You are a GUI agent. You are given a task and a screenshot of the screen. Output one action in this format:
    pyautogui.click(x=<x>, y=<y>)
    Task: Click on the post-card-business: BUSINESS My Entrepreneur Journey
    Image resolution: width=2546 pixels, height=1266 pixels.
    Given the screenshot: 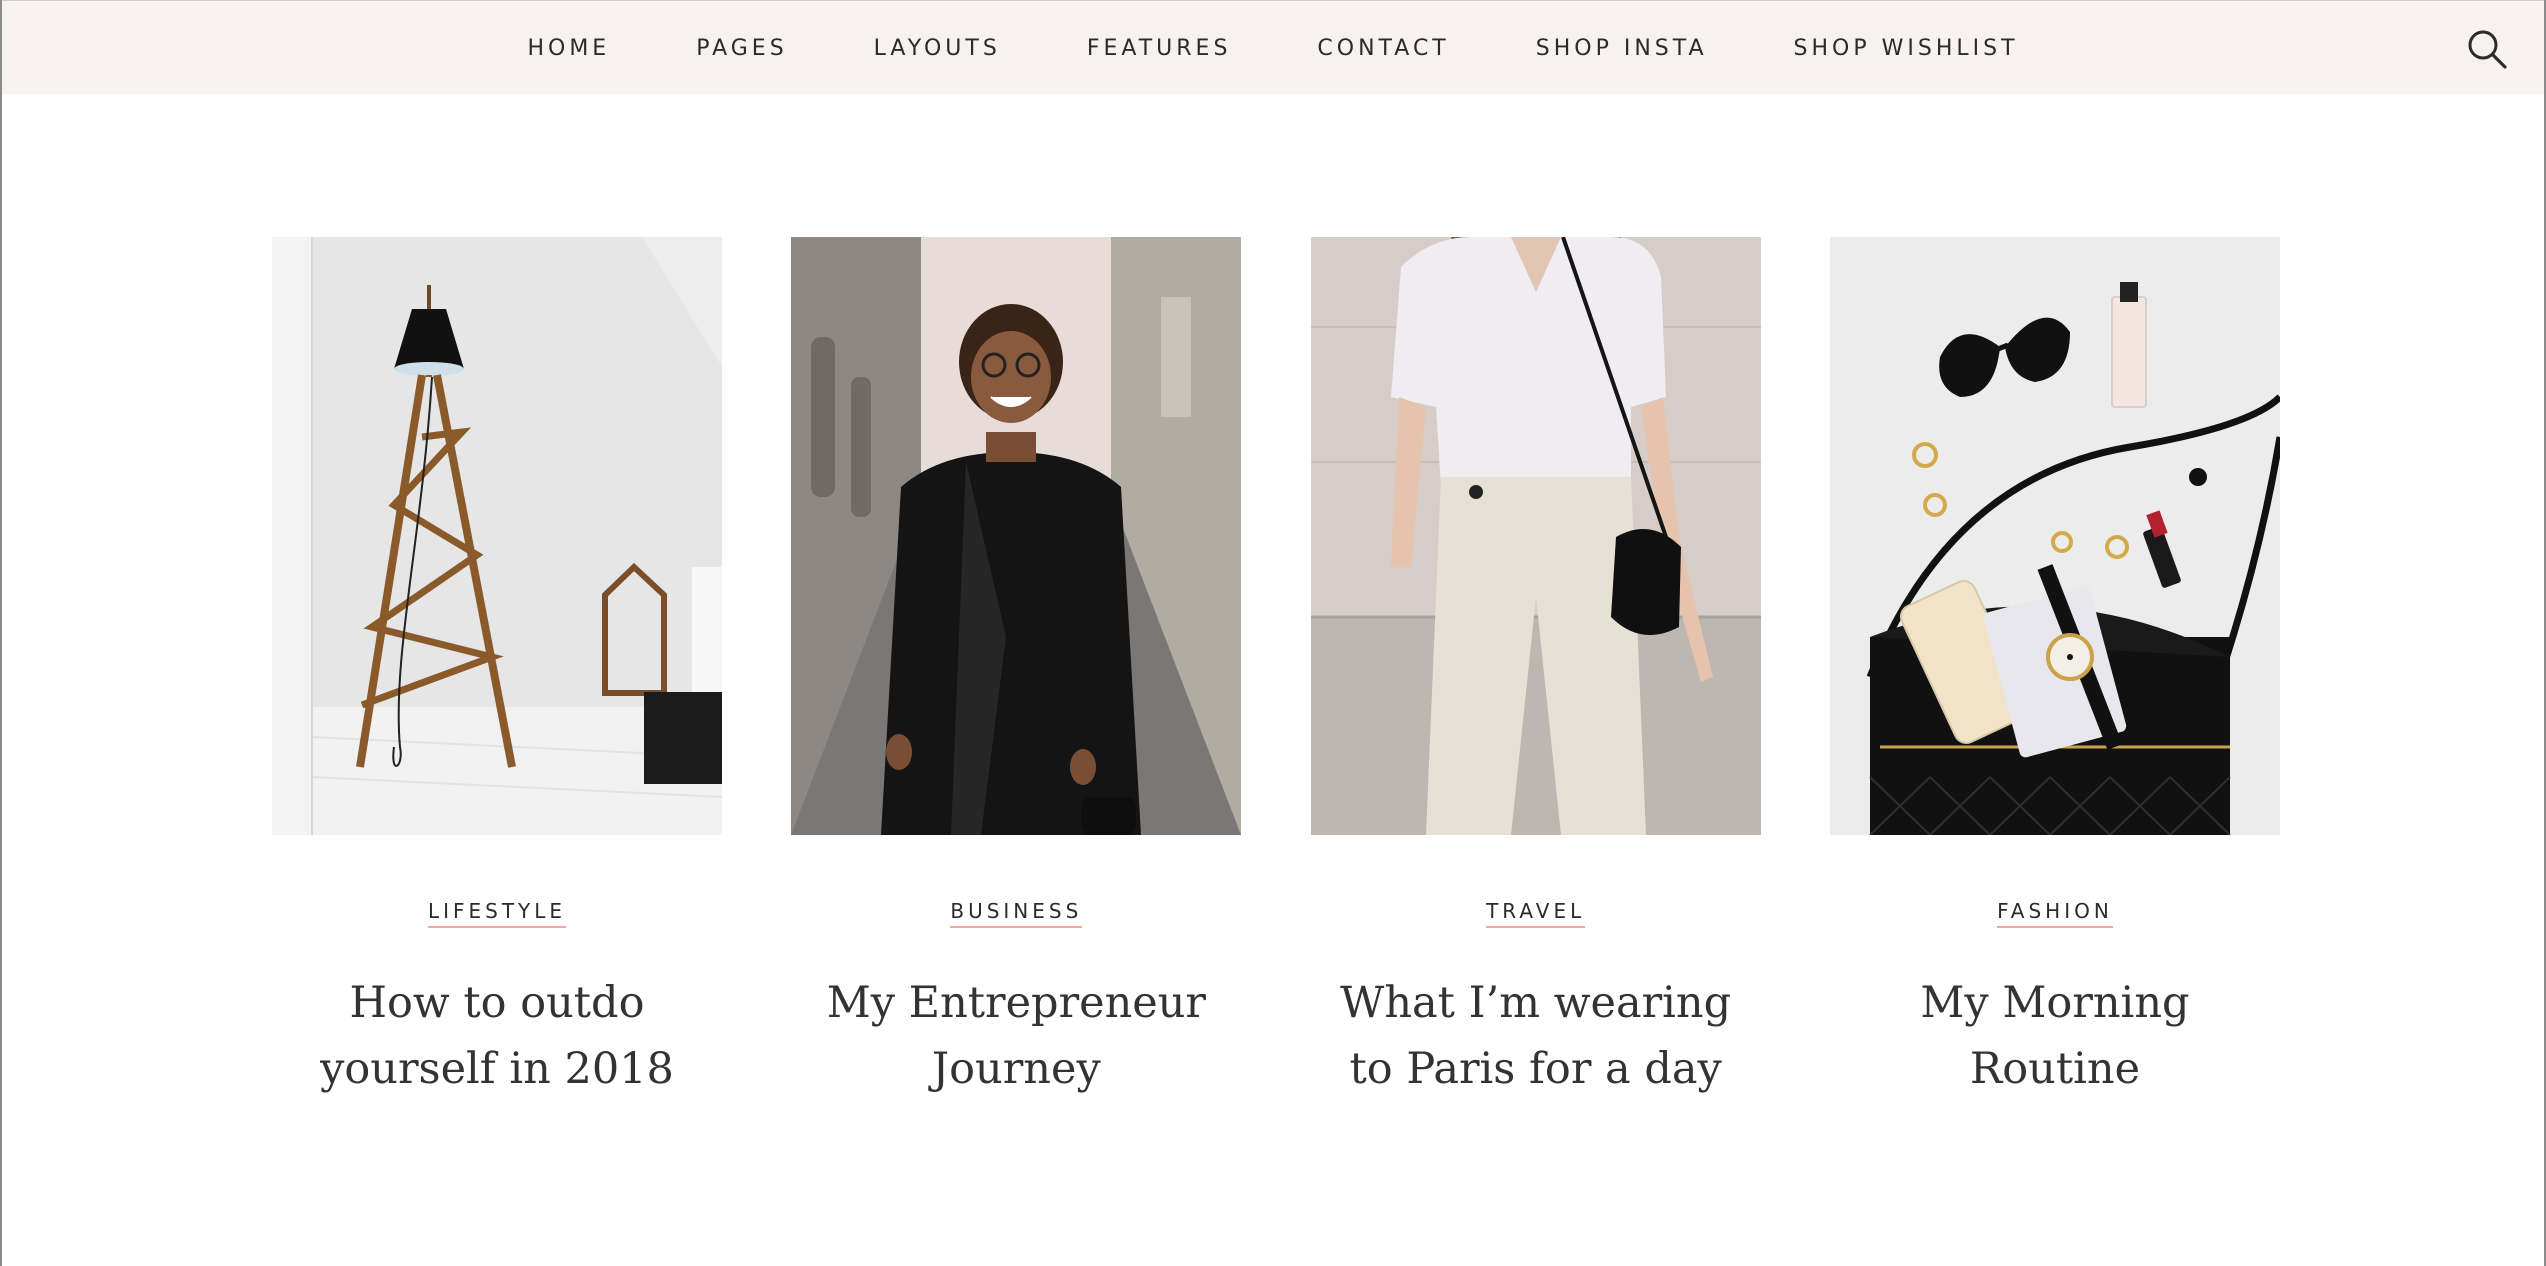 What is the action you would take?
    pyautogui.click(x=1016, y=687)
    